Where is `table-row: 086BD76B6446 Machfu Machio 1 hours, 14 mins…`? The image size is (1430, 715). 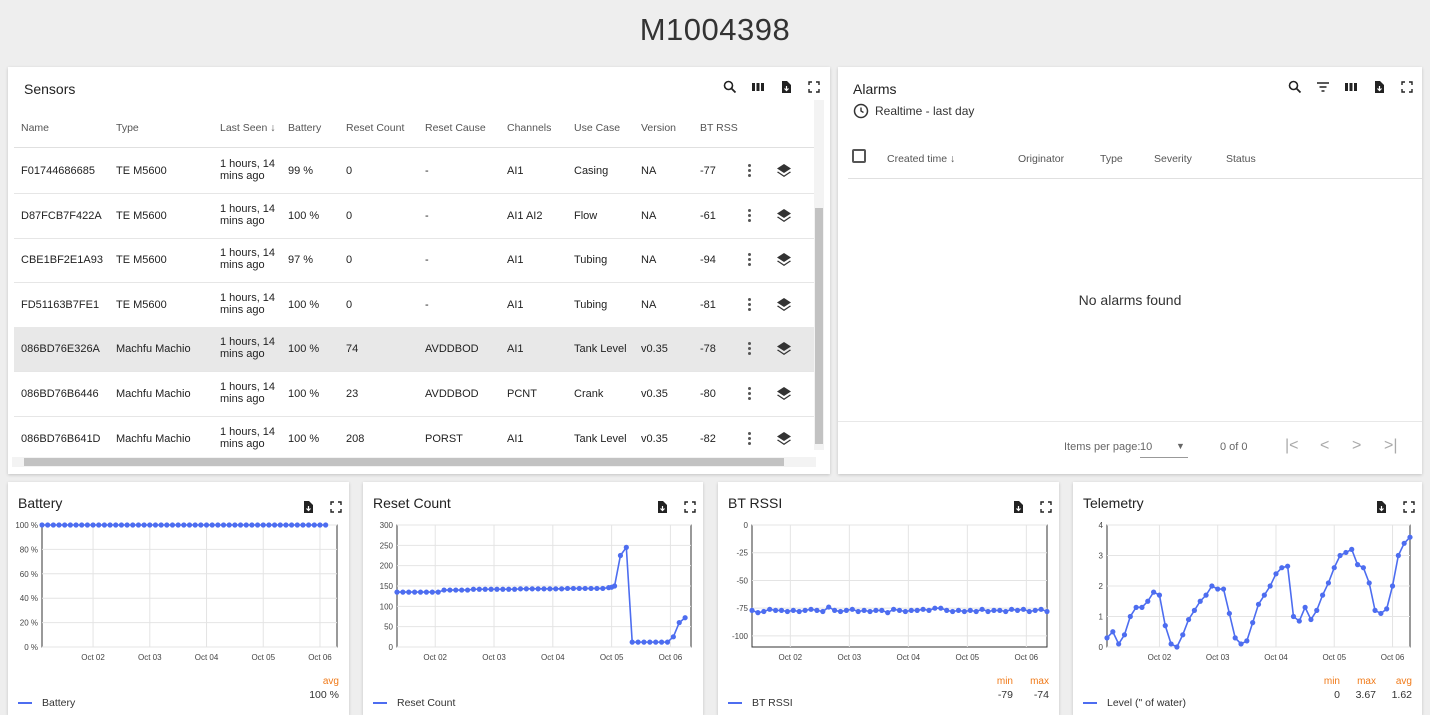
table-row: 086BD76B6446 Machfu Machio 1 hours, 14 mins… is located at coordinates (414, 394).